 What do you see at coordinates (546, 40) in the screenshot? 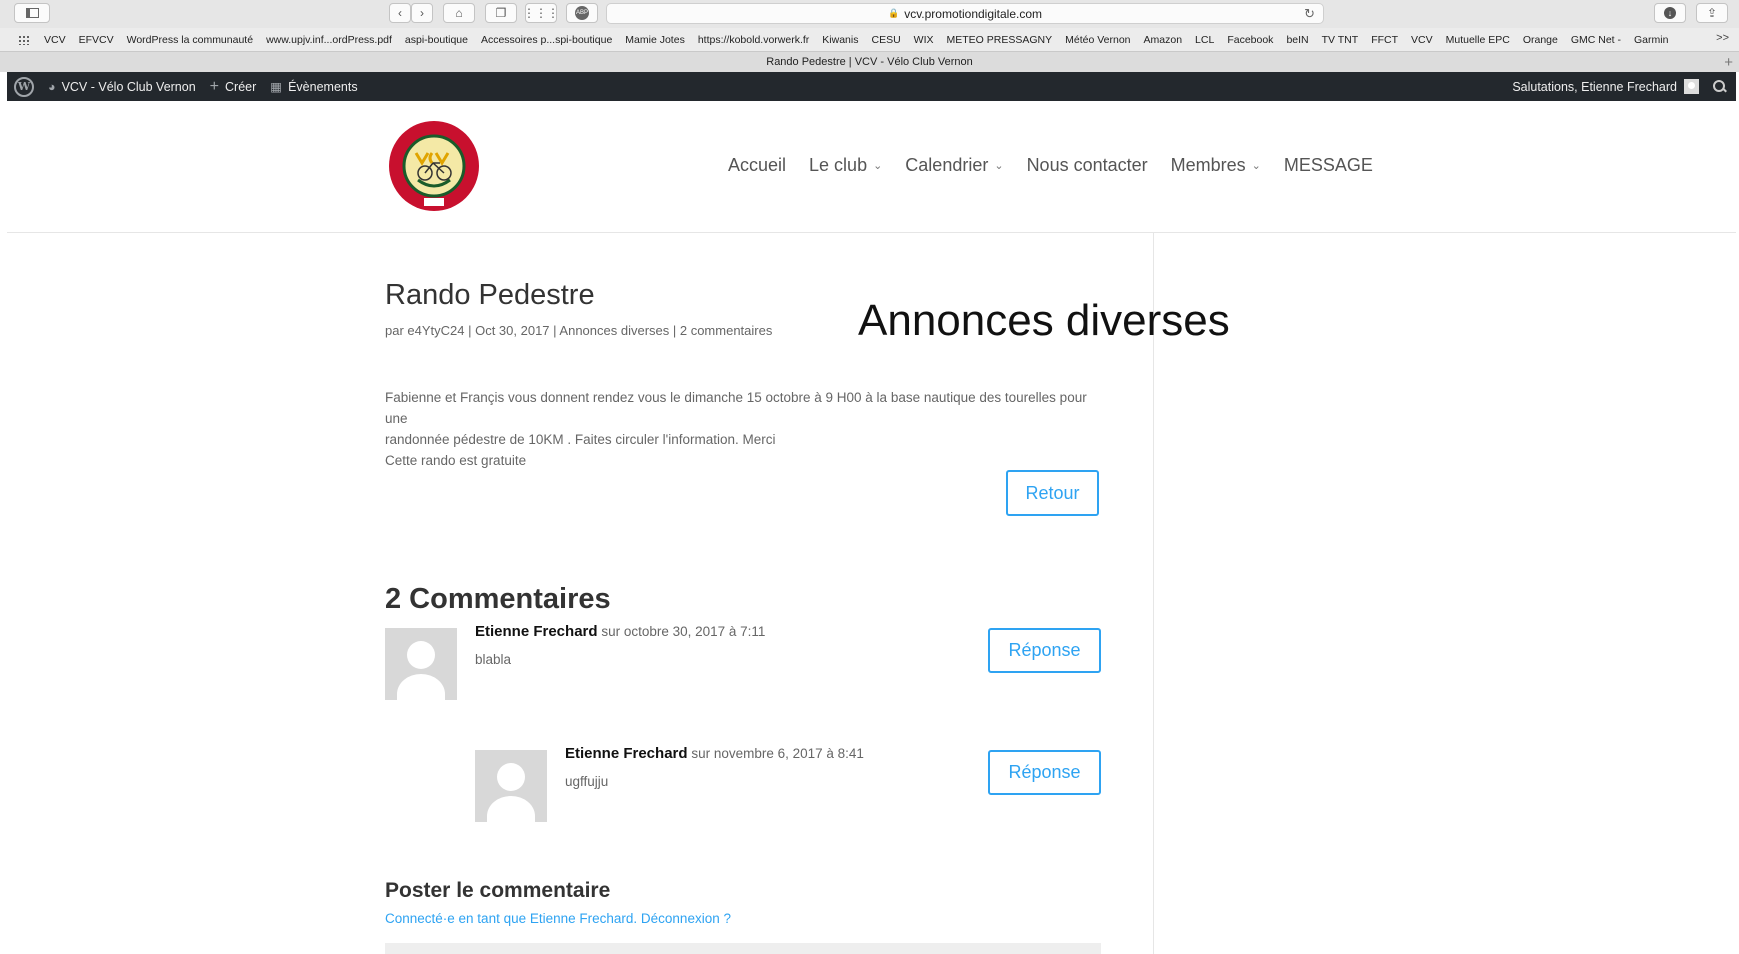
I see `bookmark-item: Accessoires p...spi-boutique` at bounding box center [546, 40].